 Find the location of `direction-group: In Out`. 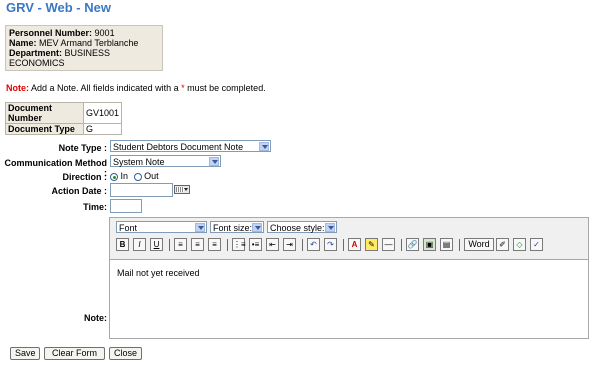

direction-group: In Out is located at coordinates (134, 176).